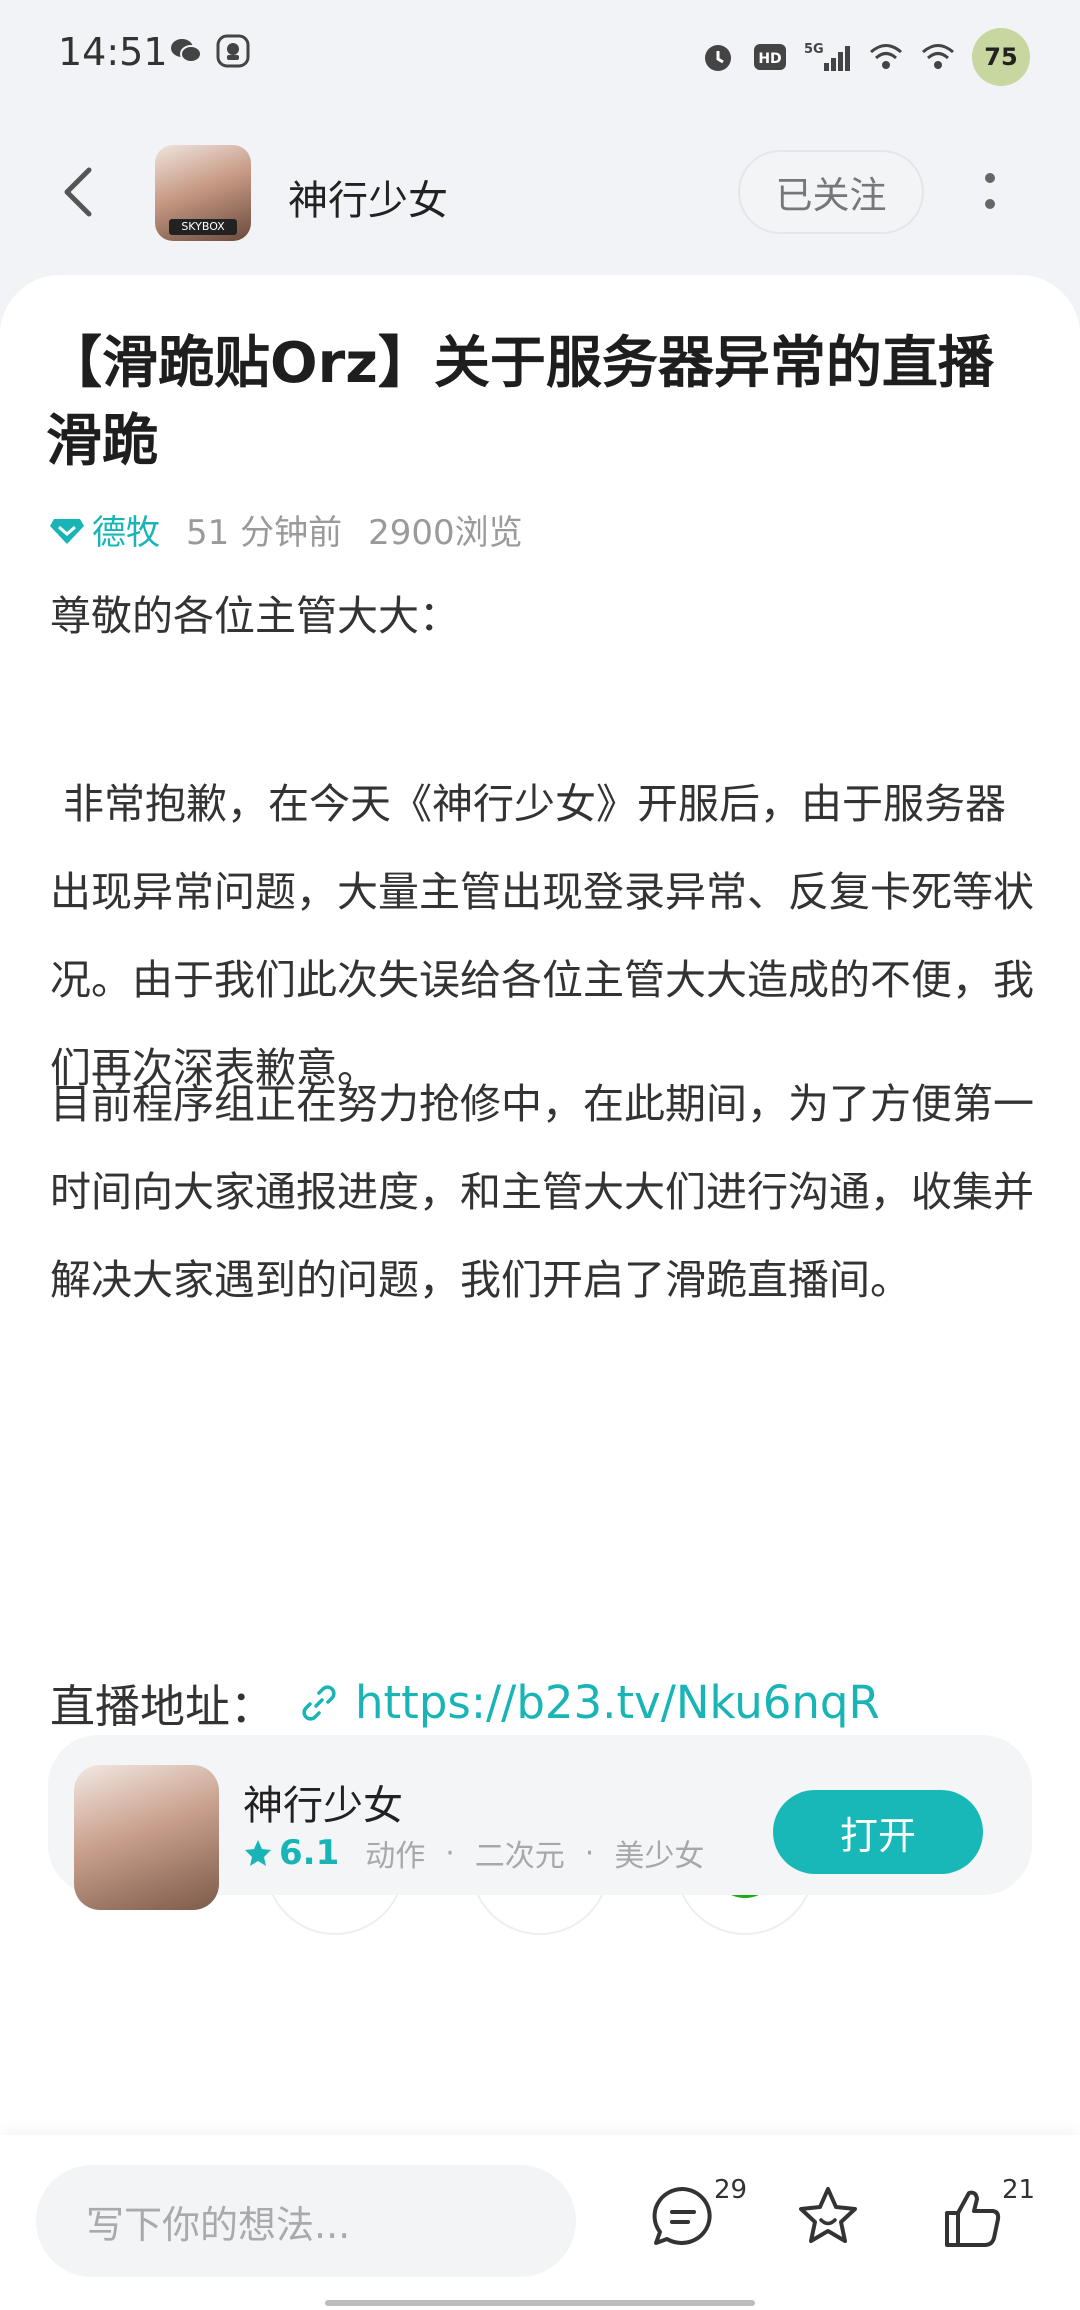 The width and height of the screenshot is (1080, 2310). What do you see at coordinates (828, 2218) in the screenshot?
I see `favorite-icon` at bounding box center [828, 2218].